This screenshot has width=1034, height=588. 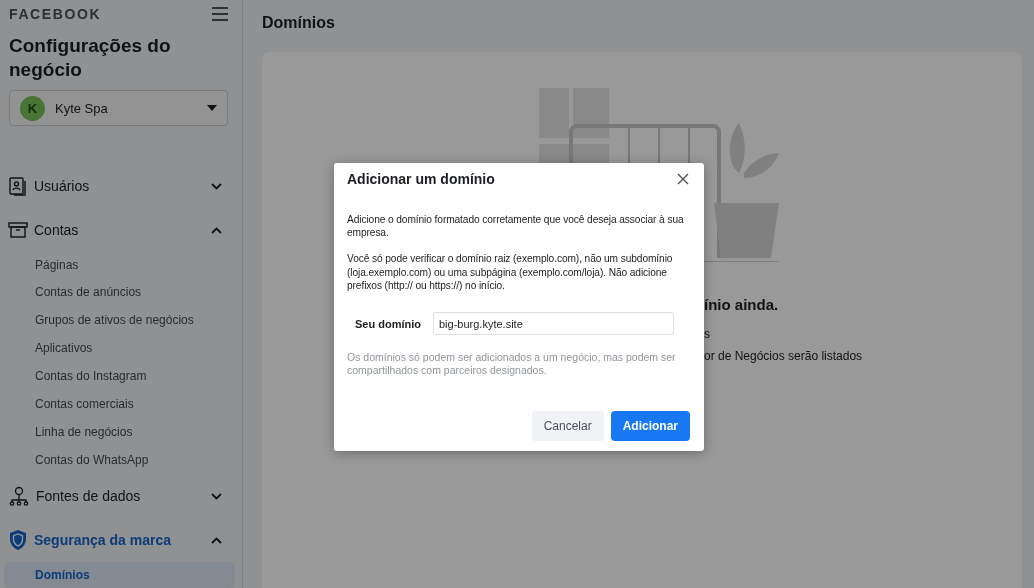 What do you see at coordinates (783, 356) in the screenshot?
I see `empty-state-text: or de Negócios serão listados` at bounding box center [783, 356].